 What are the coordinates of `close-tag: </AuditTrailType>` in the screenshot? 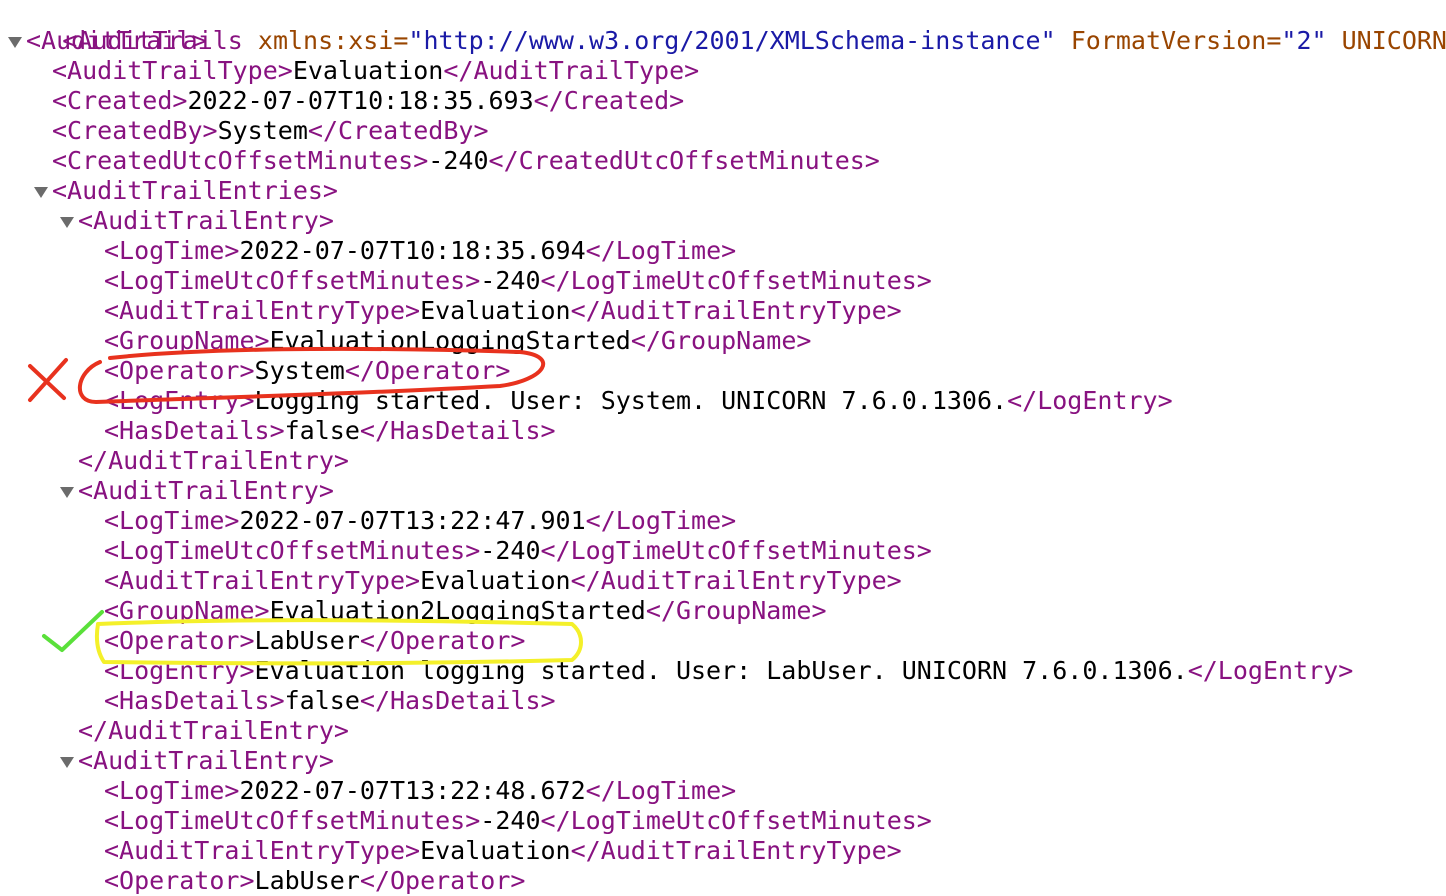 It's located at (571, 70).